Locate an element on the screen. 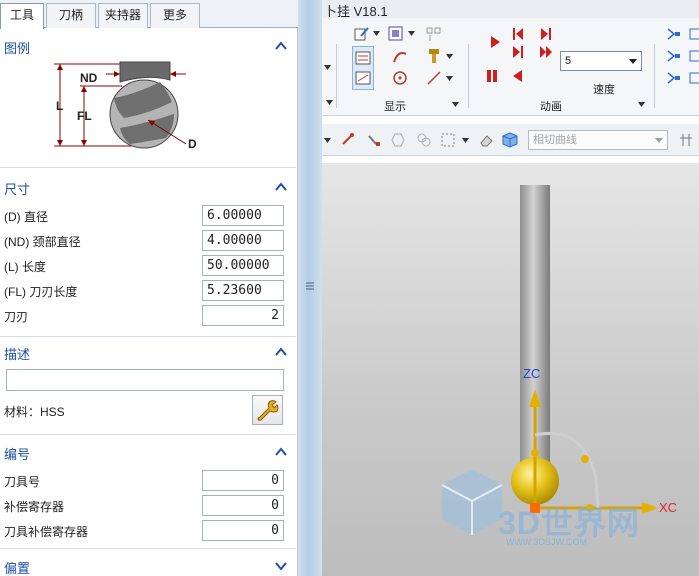 Image resolution: width=699 pixels, height=576 pixels. dimensions-section-header: 尺寸 is located at coordinates (148, 187).